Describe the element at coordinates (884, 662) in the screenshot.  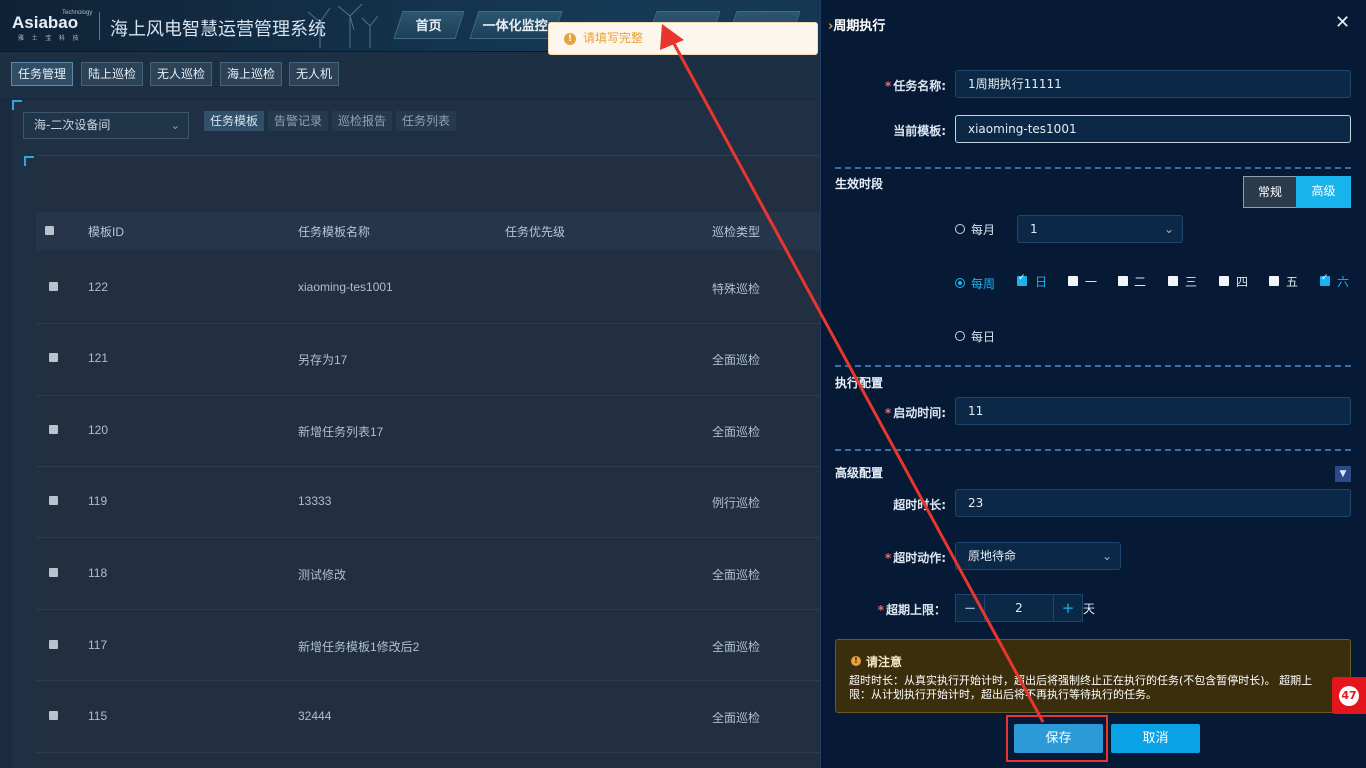
I see `notice-title: 请注意` at that location.